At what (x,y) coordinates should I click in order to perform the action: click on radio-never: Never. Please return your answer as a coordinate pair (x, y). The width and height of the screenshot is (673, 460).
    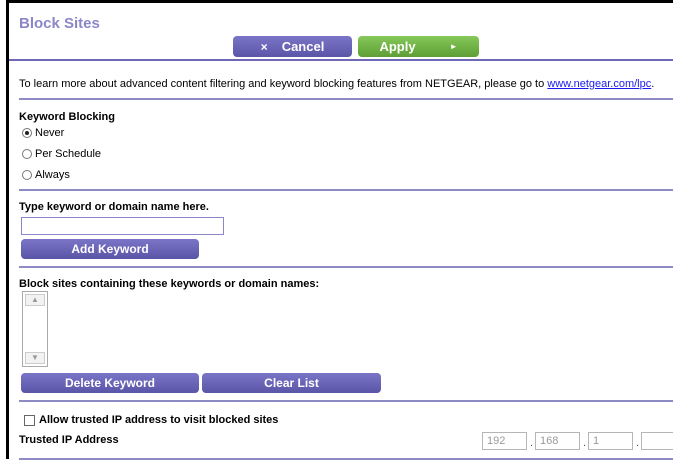
    Looking at the image, I should click on (43, 133).